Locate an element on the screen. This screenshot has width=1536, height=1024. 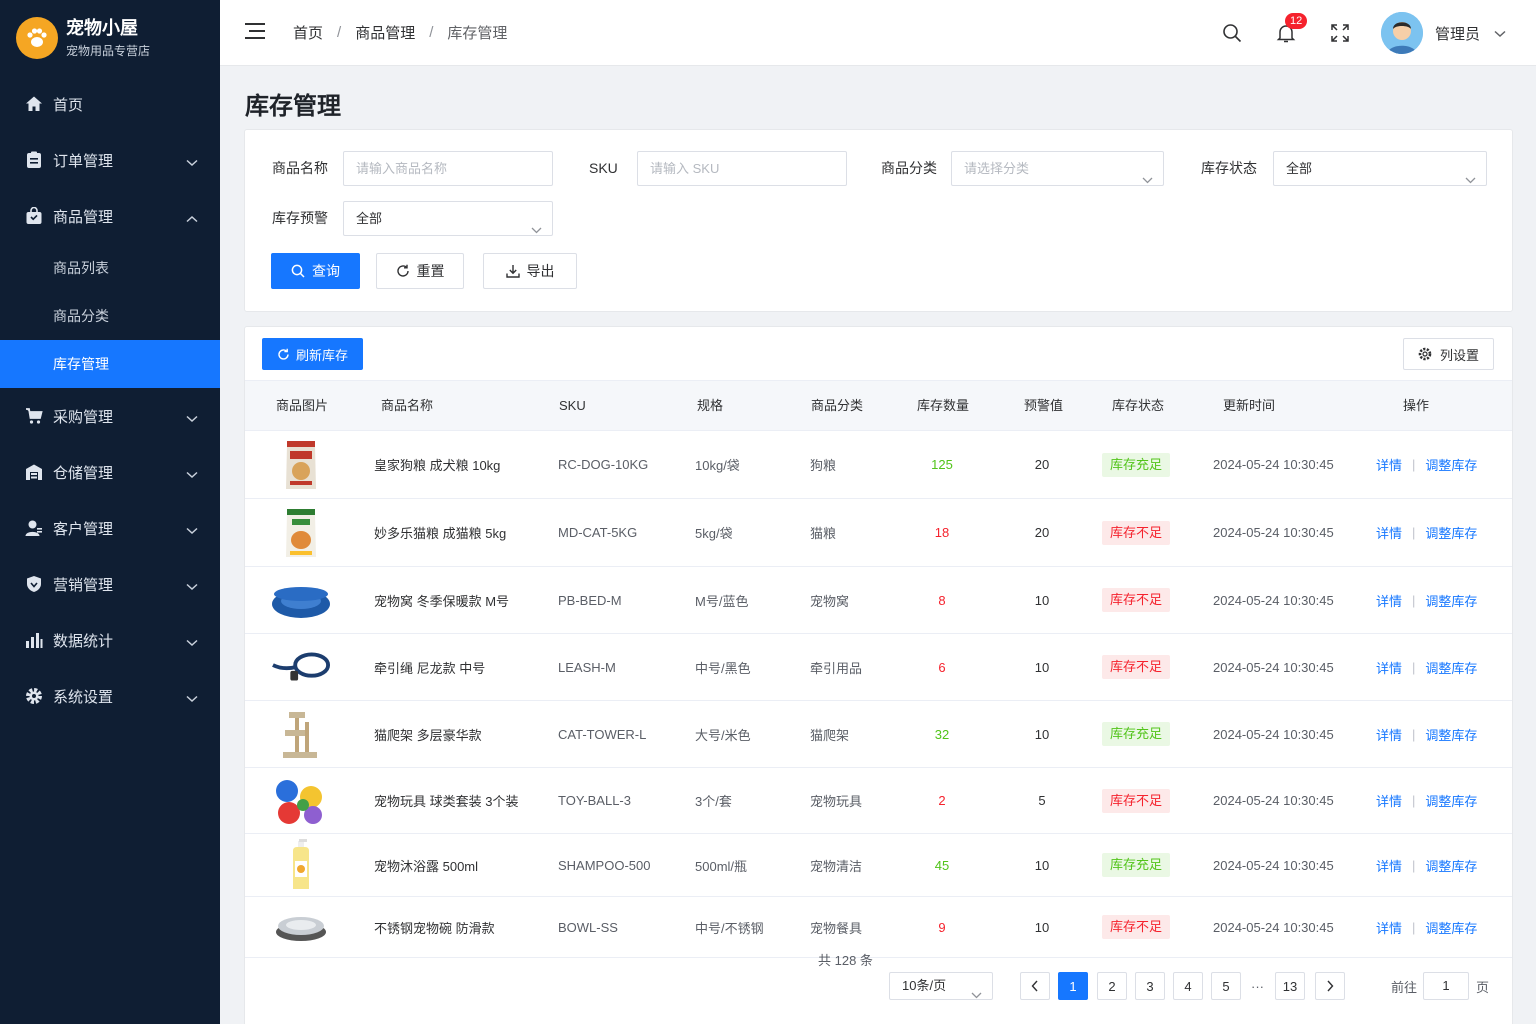
sidebar-item-purchase: 采购管理 is located at coordinates (110, 416).